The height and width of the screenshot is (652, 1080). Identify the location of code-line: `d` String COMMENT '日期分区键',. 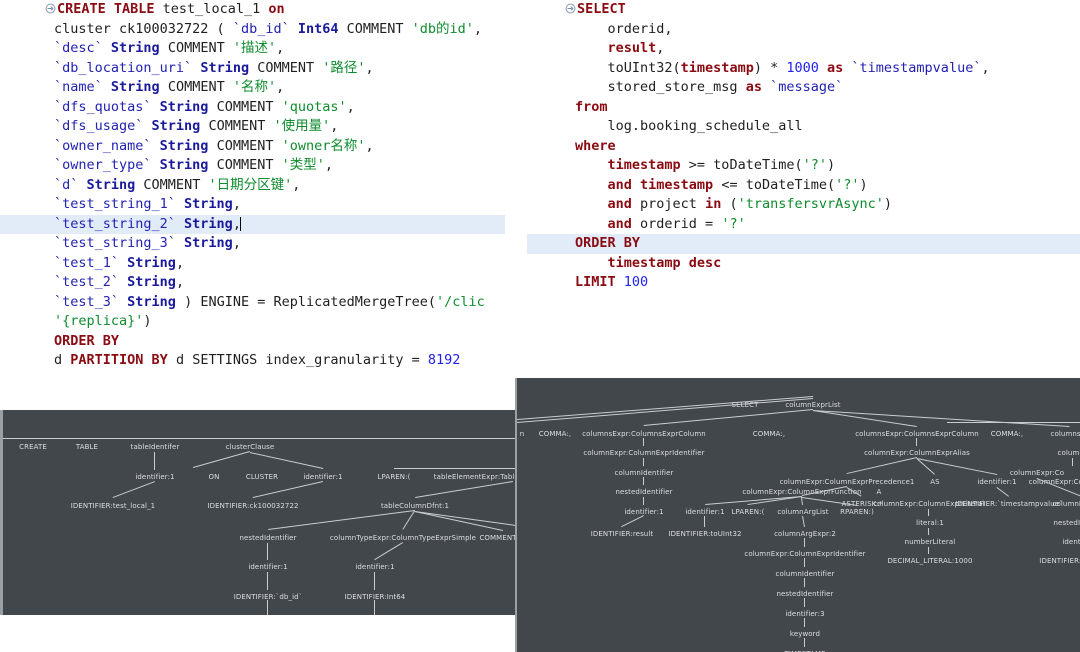
(252, 186).